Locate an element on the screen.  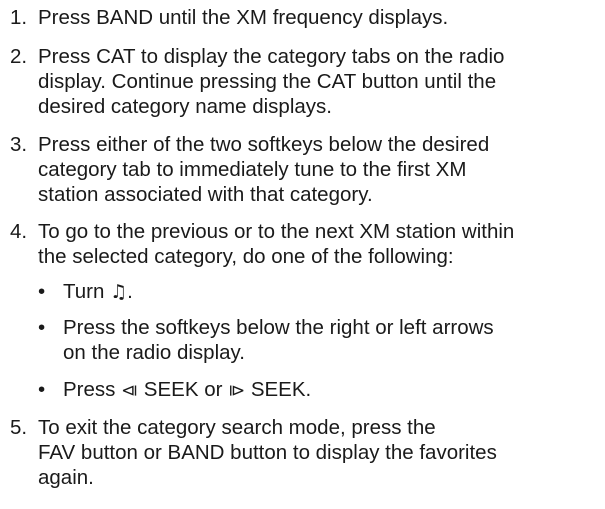
bullet-line: on the radio display. is located at coordinates (154, 352).